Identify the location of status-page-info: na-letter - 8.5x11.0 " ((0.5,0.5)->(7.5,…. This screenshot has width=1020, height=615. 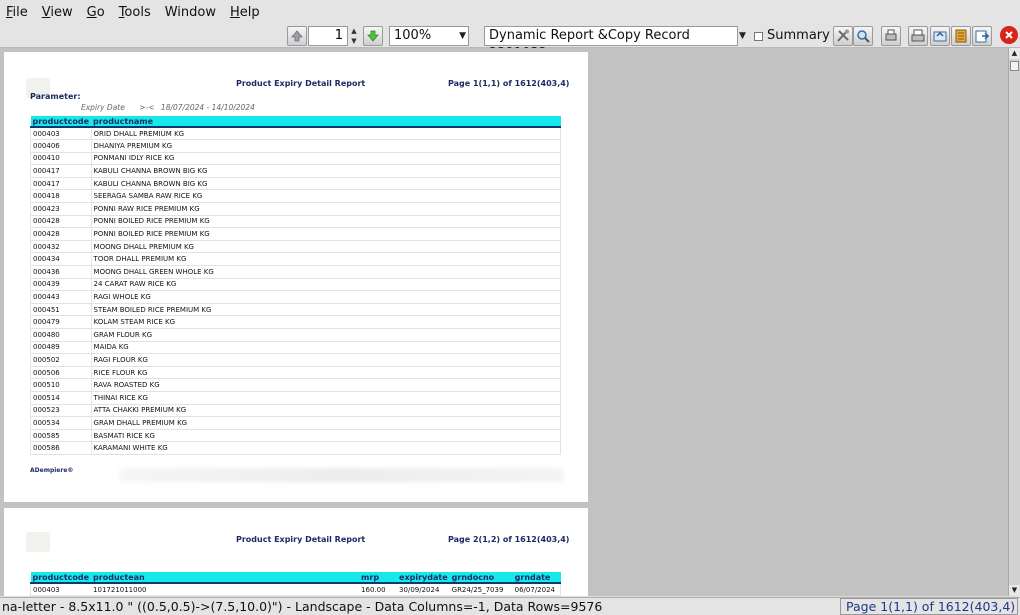
(302, 606).